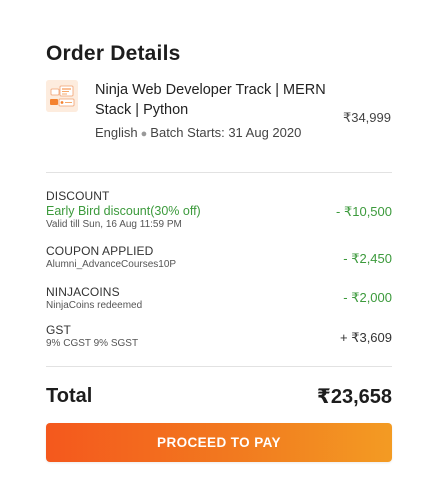 Image resolution: width=446 pixels, height=503 pixels. What do you see at coordinates (83, 292) in the screenshot?
I see `ninjacoins-label: NINJACOINS` at bounding box center [83, 292].